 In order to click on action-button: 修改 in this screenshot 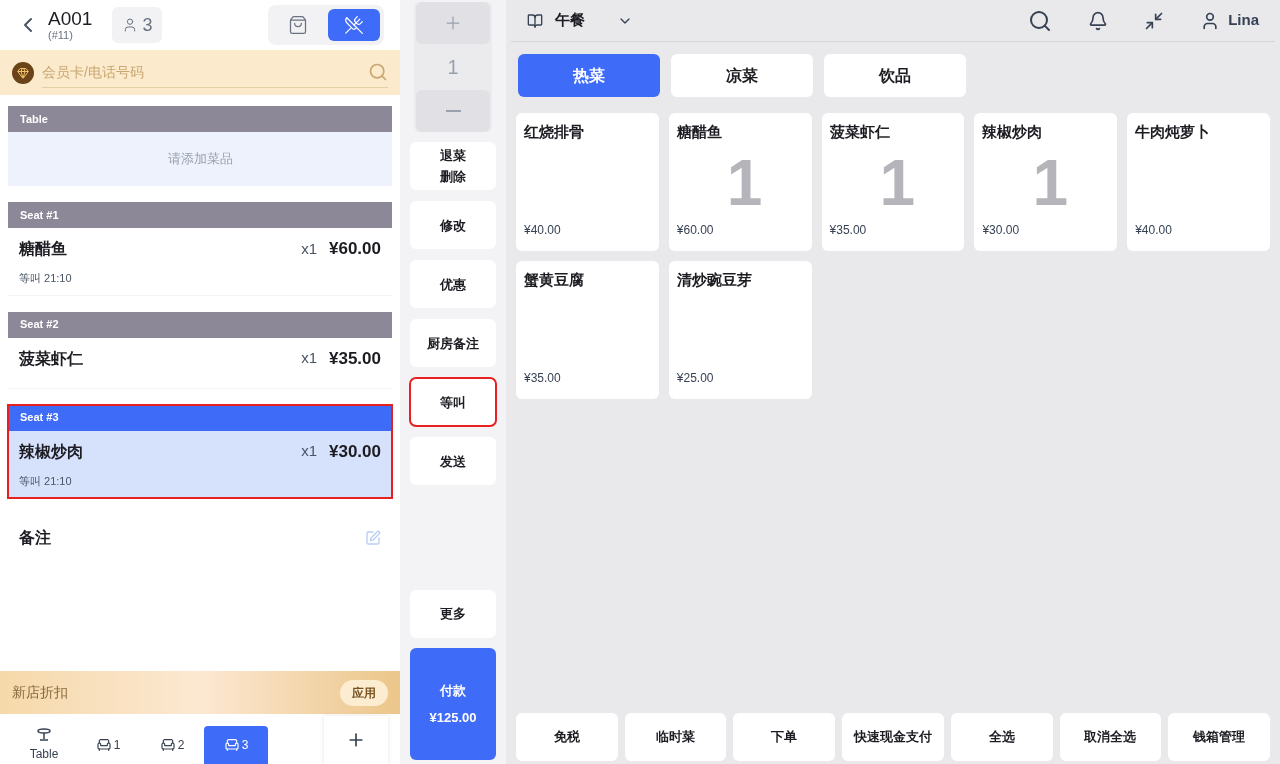, I will do `click(453, 225)`.